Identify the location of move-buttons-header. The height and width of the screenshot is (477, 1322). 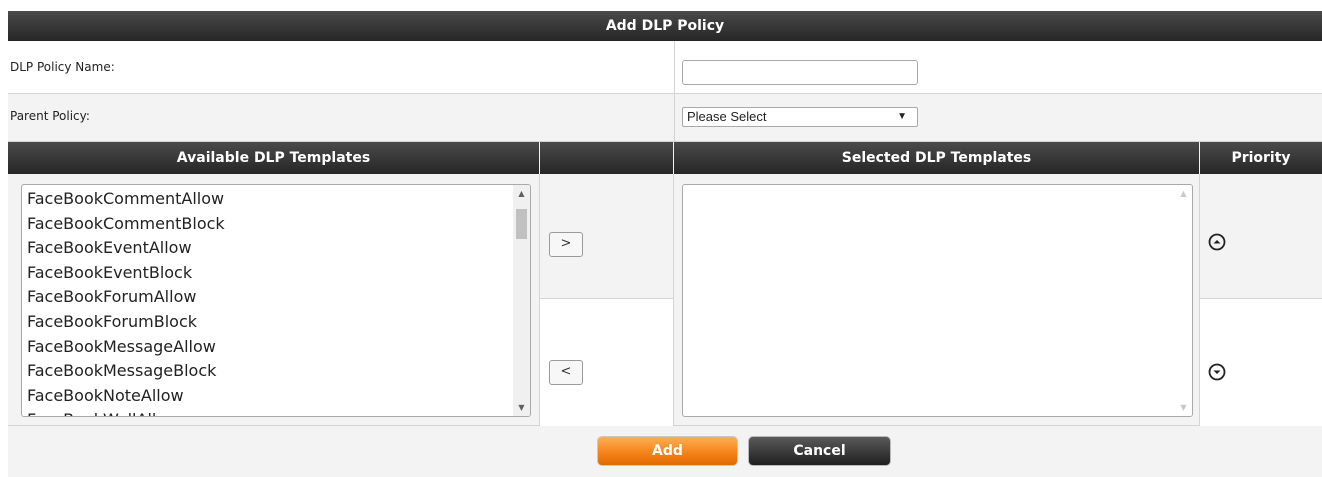
(606, 158).